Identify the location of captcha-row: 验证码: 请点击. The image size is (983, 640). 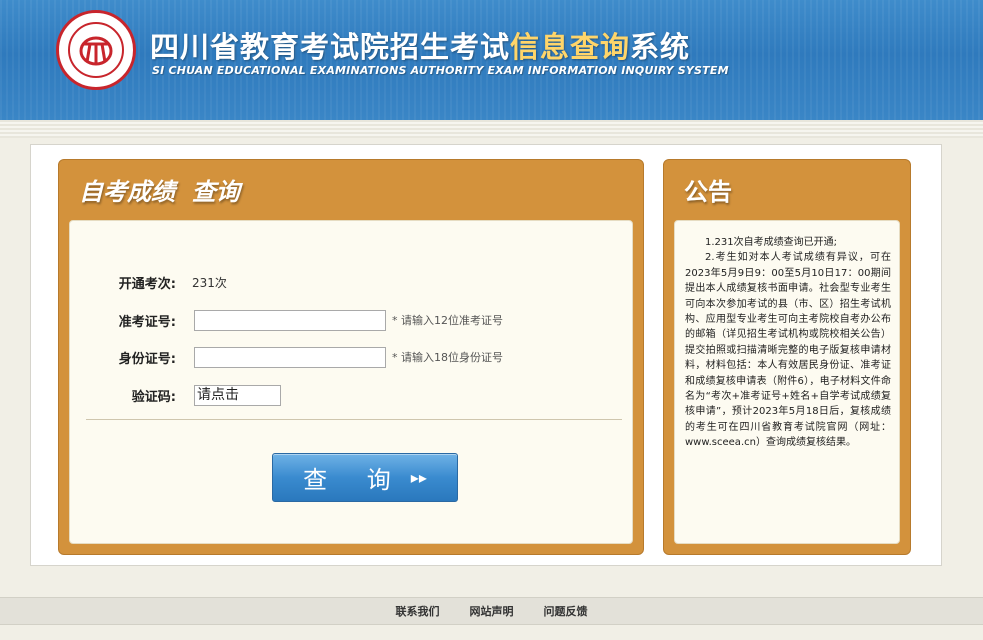
(175, 395).